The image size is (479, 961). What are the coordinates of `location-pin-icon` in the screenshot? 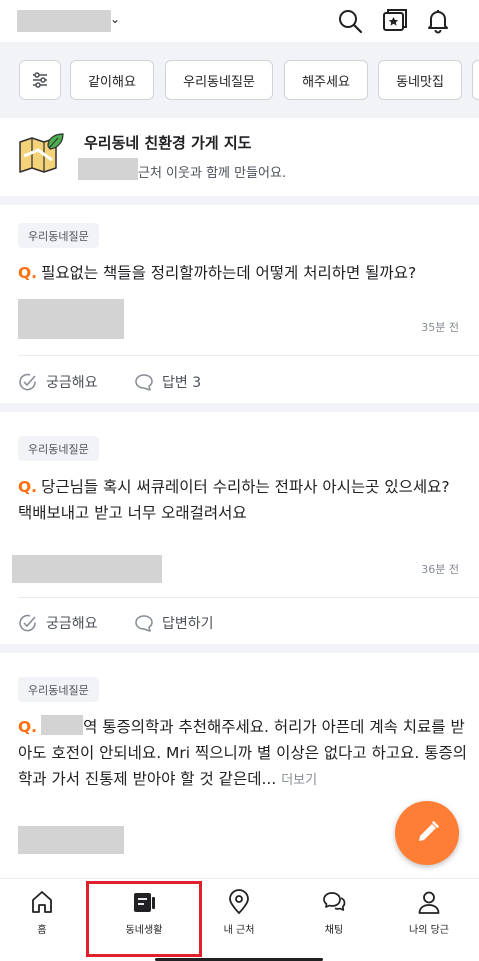 It's located at (239, 902).